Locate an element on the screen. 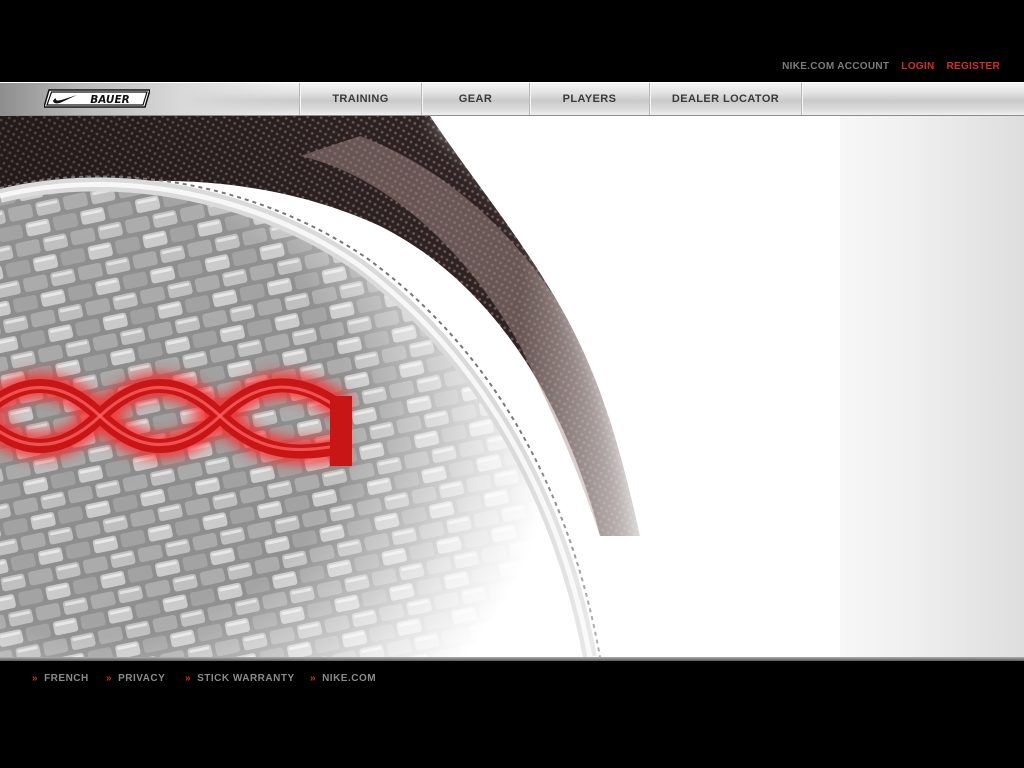 This screenshot has width=1024, height=768. footer-link-privacy: » PRIVACY is located at coordinates (135, 678).